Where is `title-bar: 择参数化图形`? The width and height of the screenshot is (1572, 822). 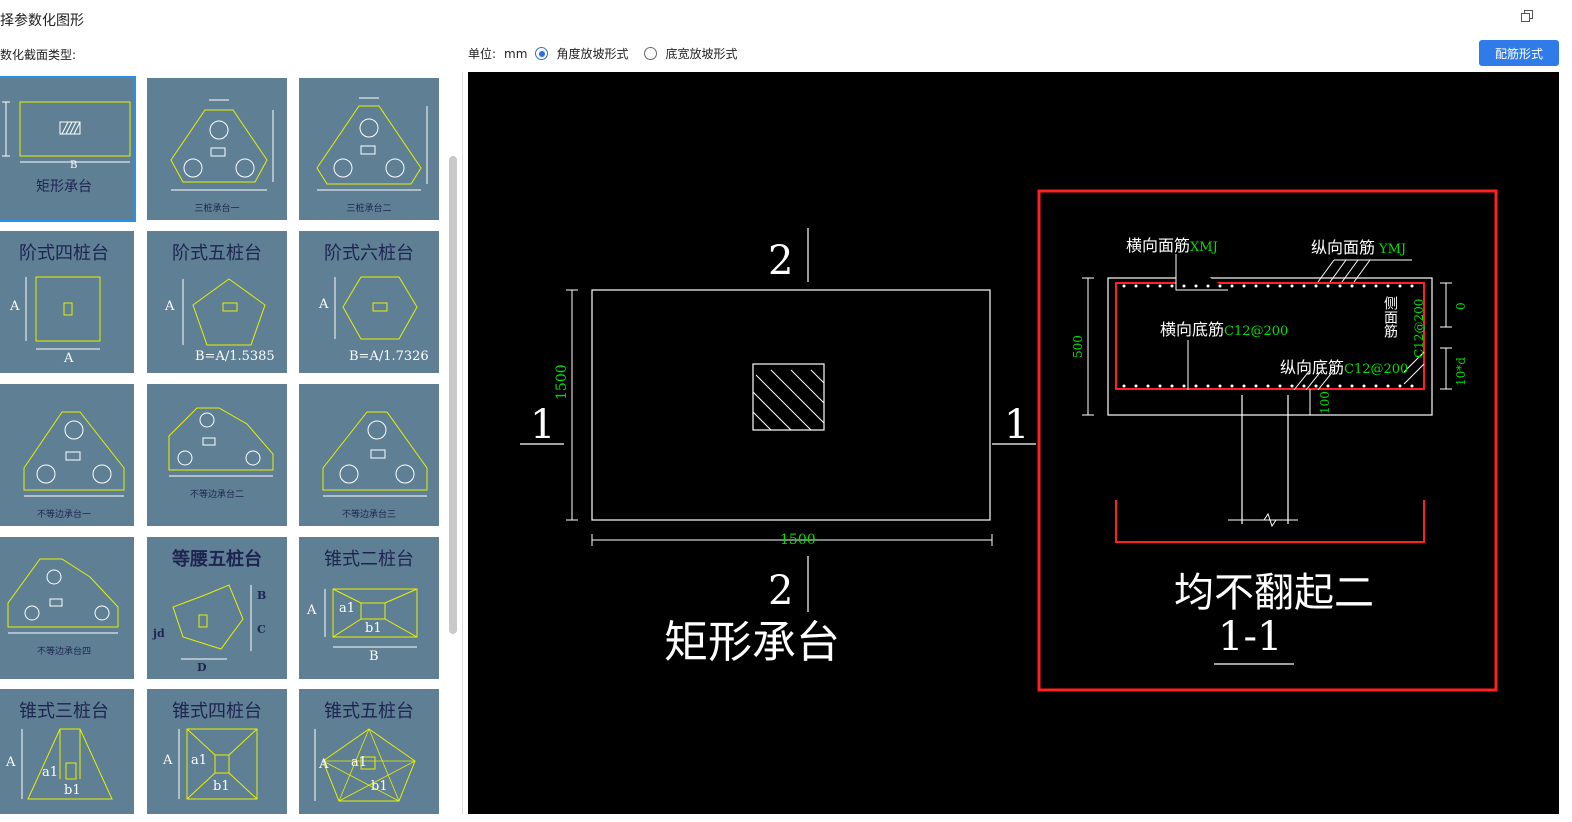
title-bar: 择参数化图形 is located at coordinates (786, 20).